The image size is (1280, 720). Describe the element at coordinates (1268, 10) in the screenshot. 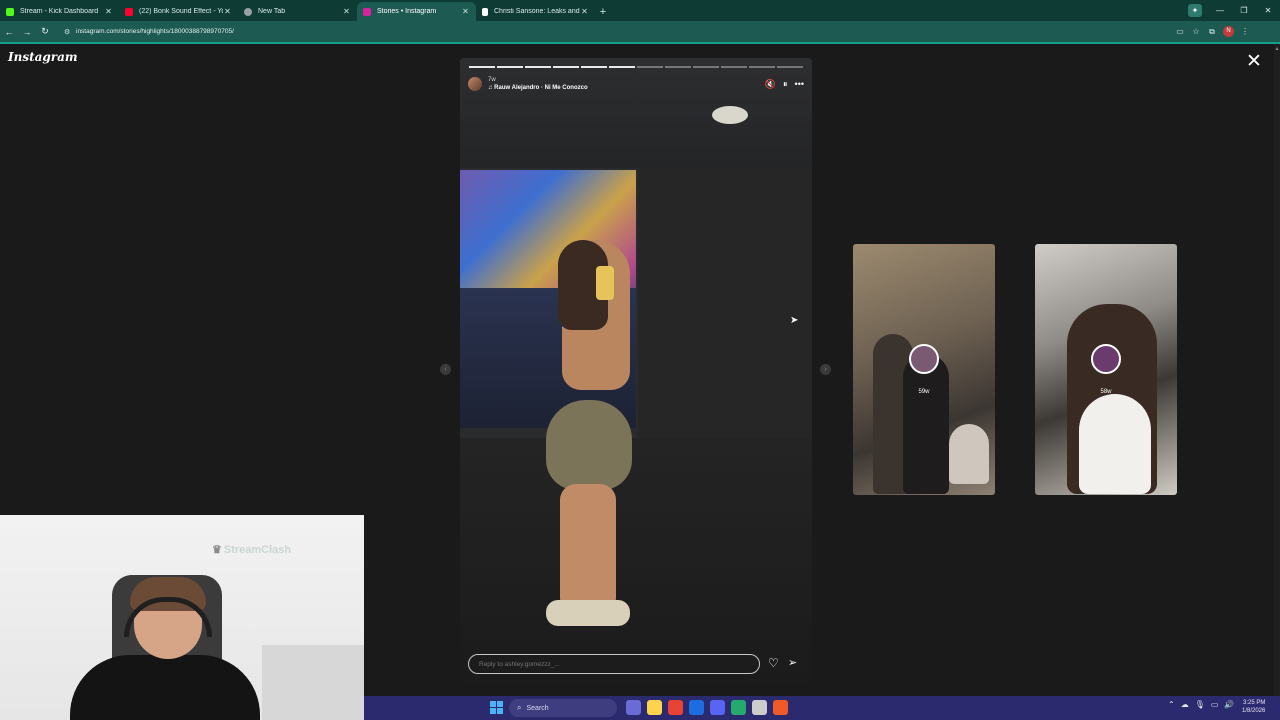

I see `close-window-button: ✕` at that location.